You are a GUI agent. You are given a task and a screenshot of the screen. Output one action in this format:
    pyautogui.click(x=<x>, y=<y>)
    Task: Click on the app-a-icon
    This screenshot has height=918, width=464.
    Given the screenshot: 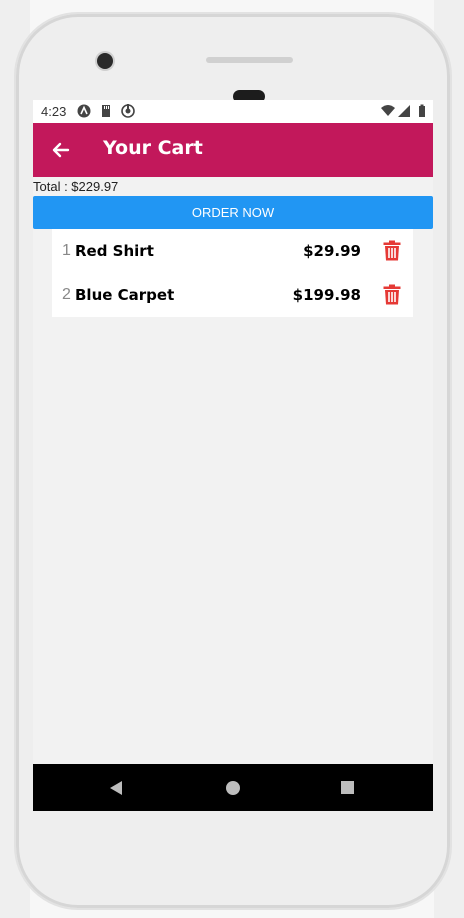 What is the action you would take?
    pyautogui.click(x=84, y=111)
    